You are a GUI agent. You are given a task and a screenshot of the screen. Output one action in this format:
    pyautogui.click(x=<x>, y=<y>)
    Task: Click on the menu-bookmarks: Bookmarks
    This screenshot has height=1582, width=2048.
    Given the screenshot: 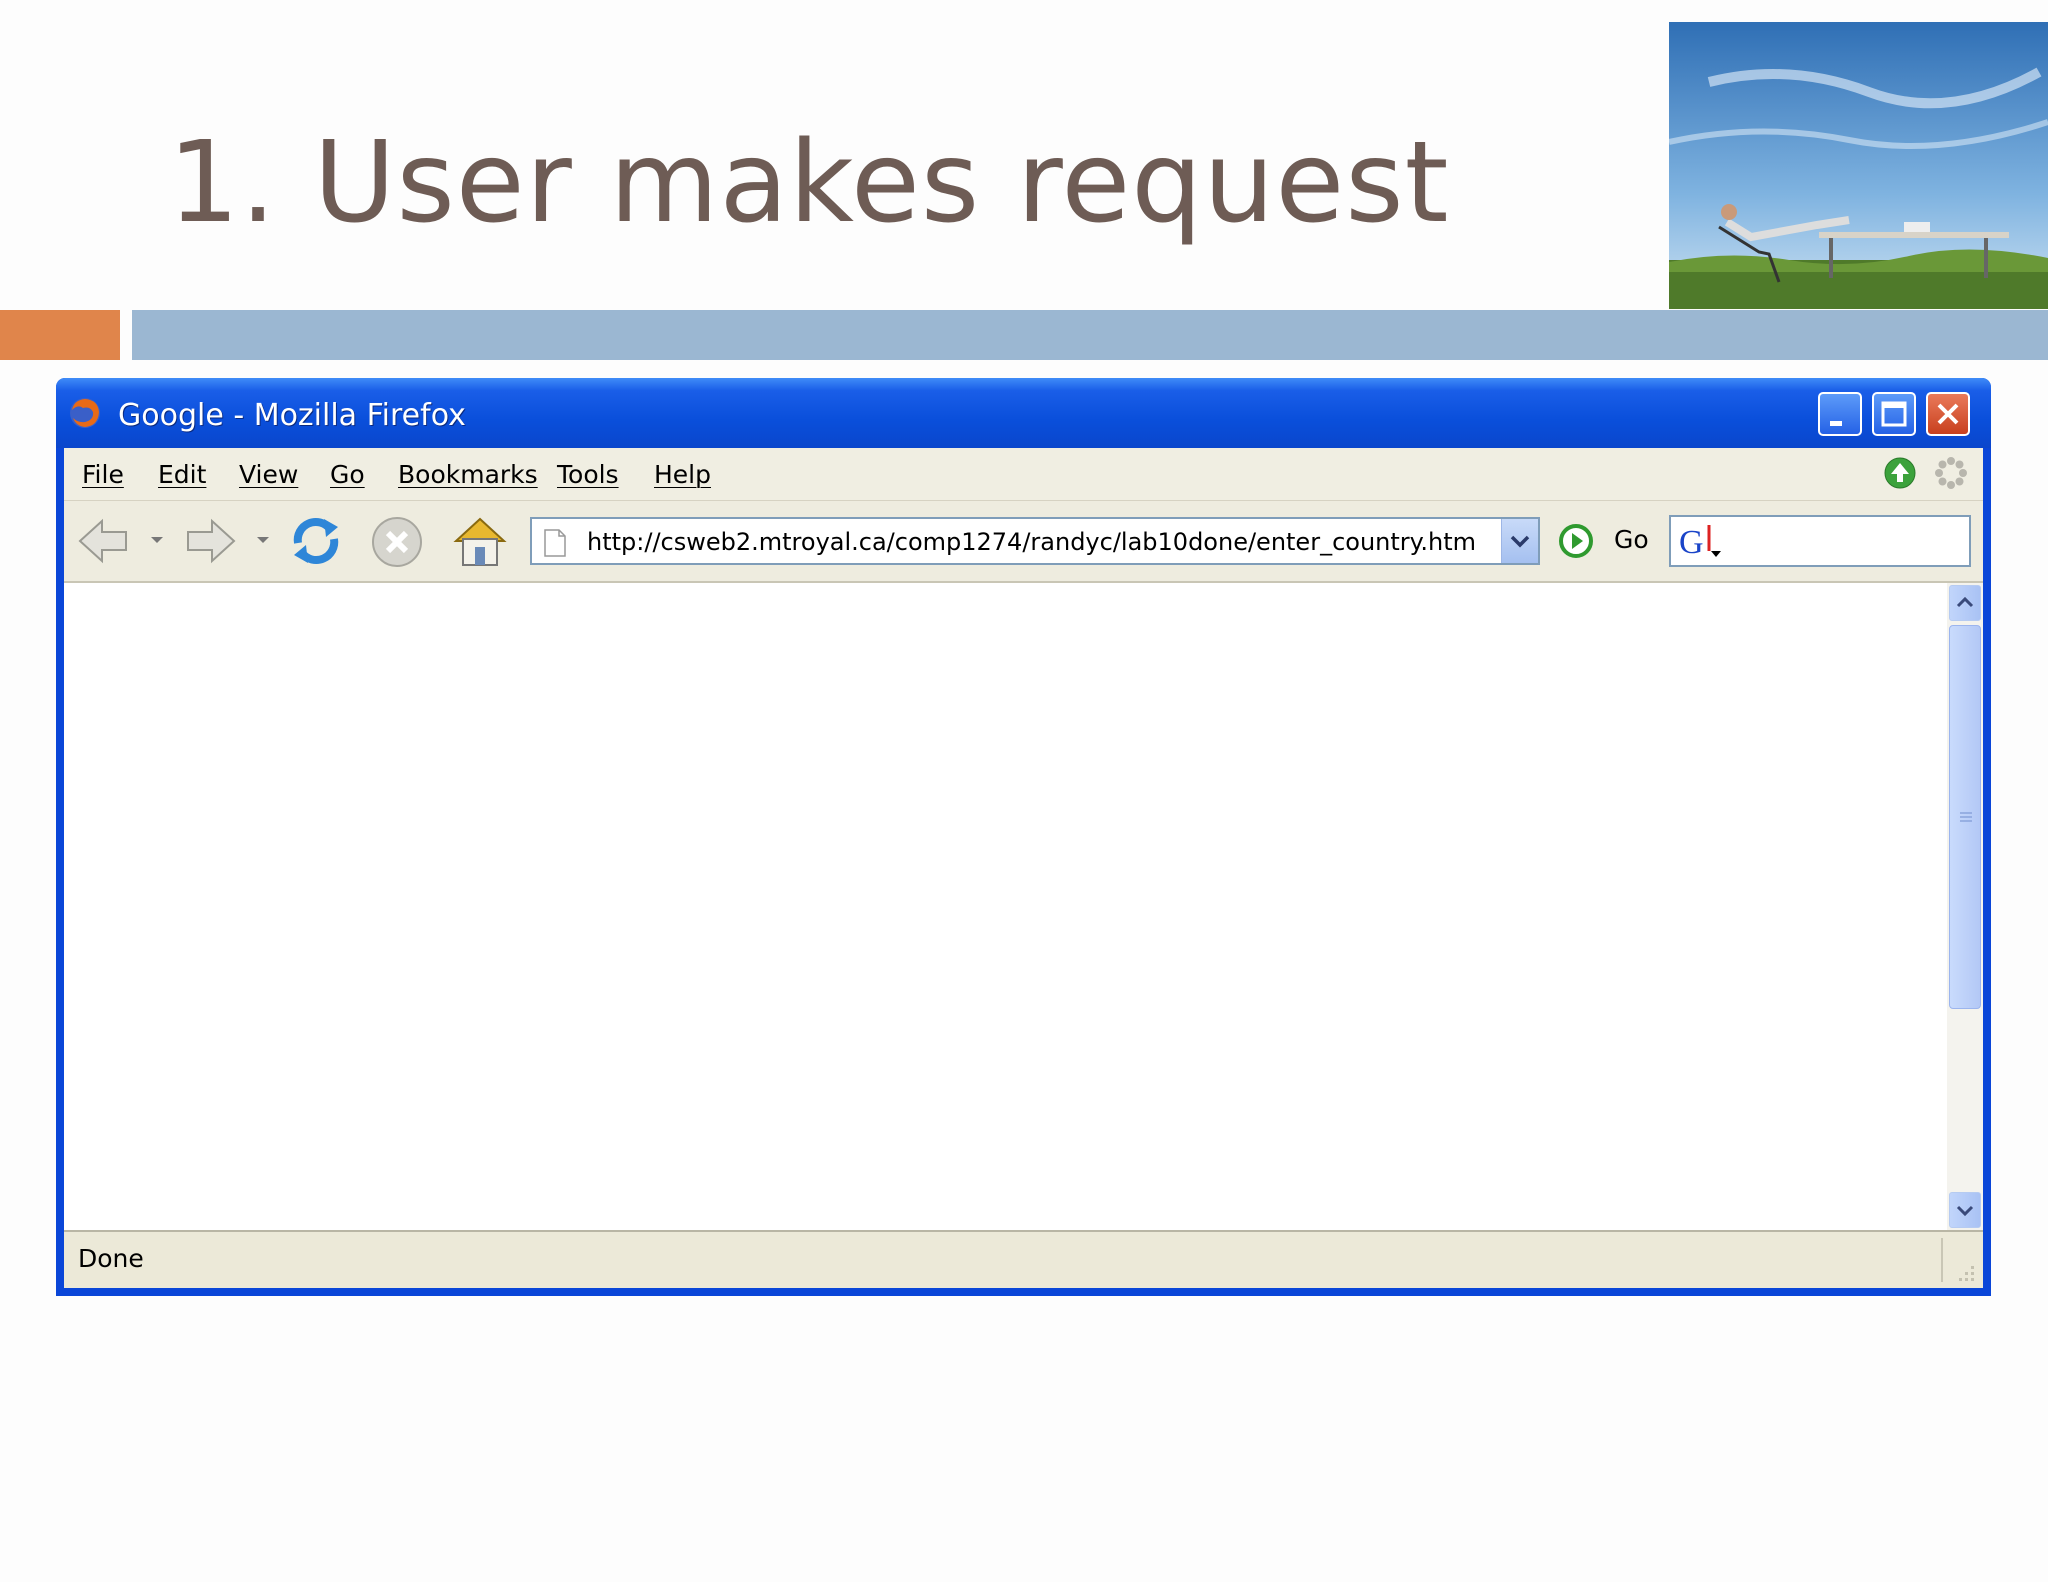 What is the action you would take?
    pyautogui.click(x=468, y=474)
    